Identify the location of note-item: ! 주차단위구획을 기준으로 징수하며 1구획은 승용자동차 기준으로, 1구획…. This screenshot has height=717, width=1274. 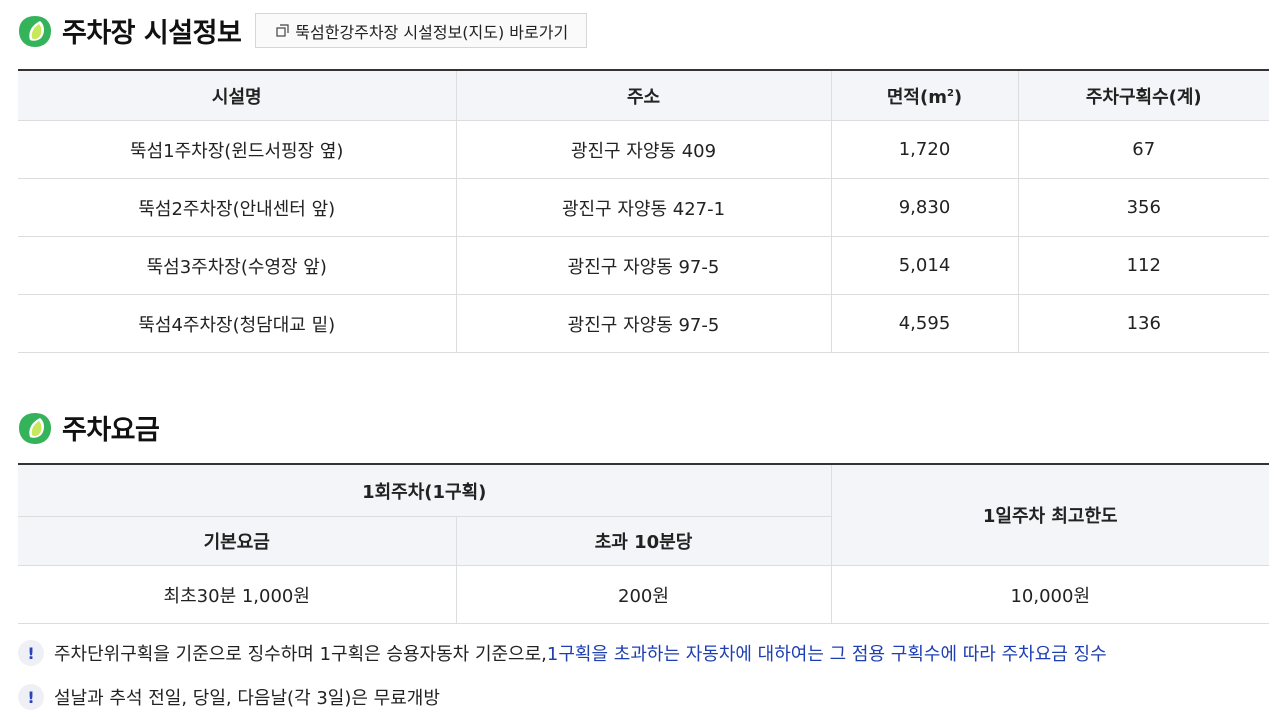
(562, 653).